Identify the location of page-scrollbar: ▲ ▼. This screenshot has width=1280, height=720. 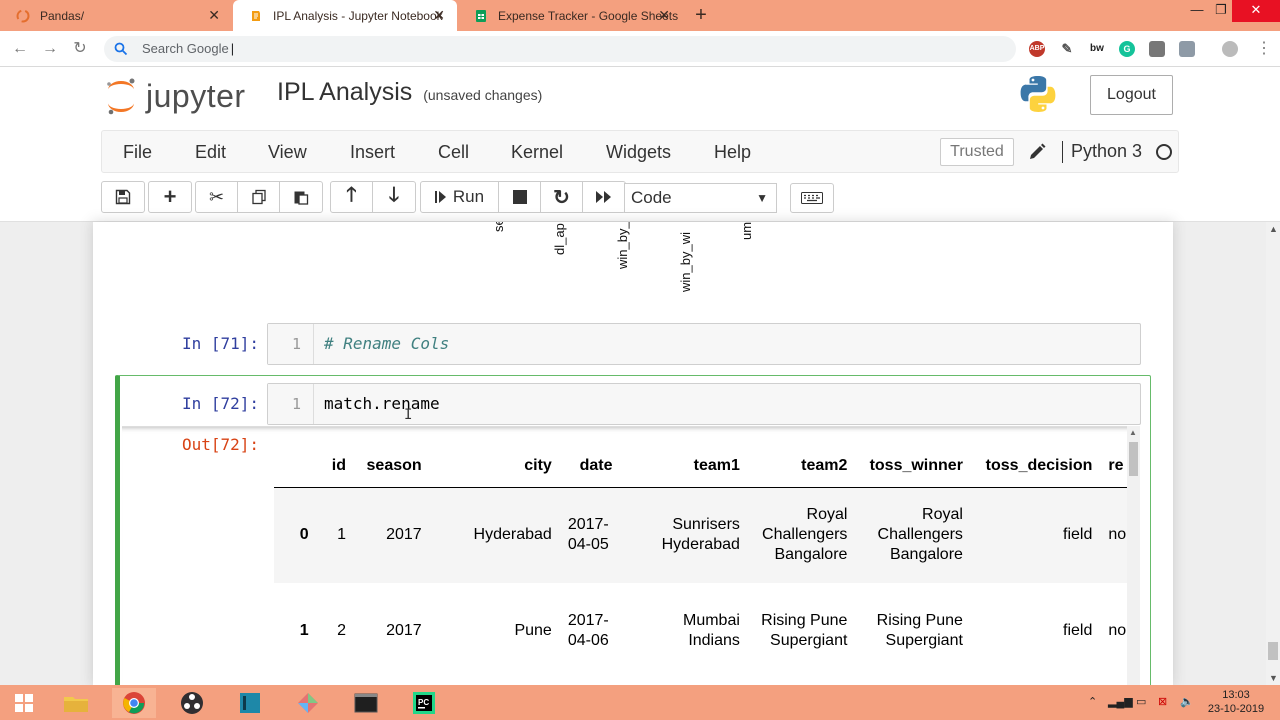
(1273, 453).